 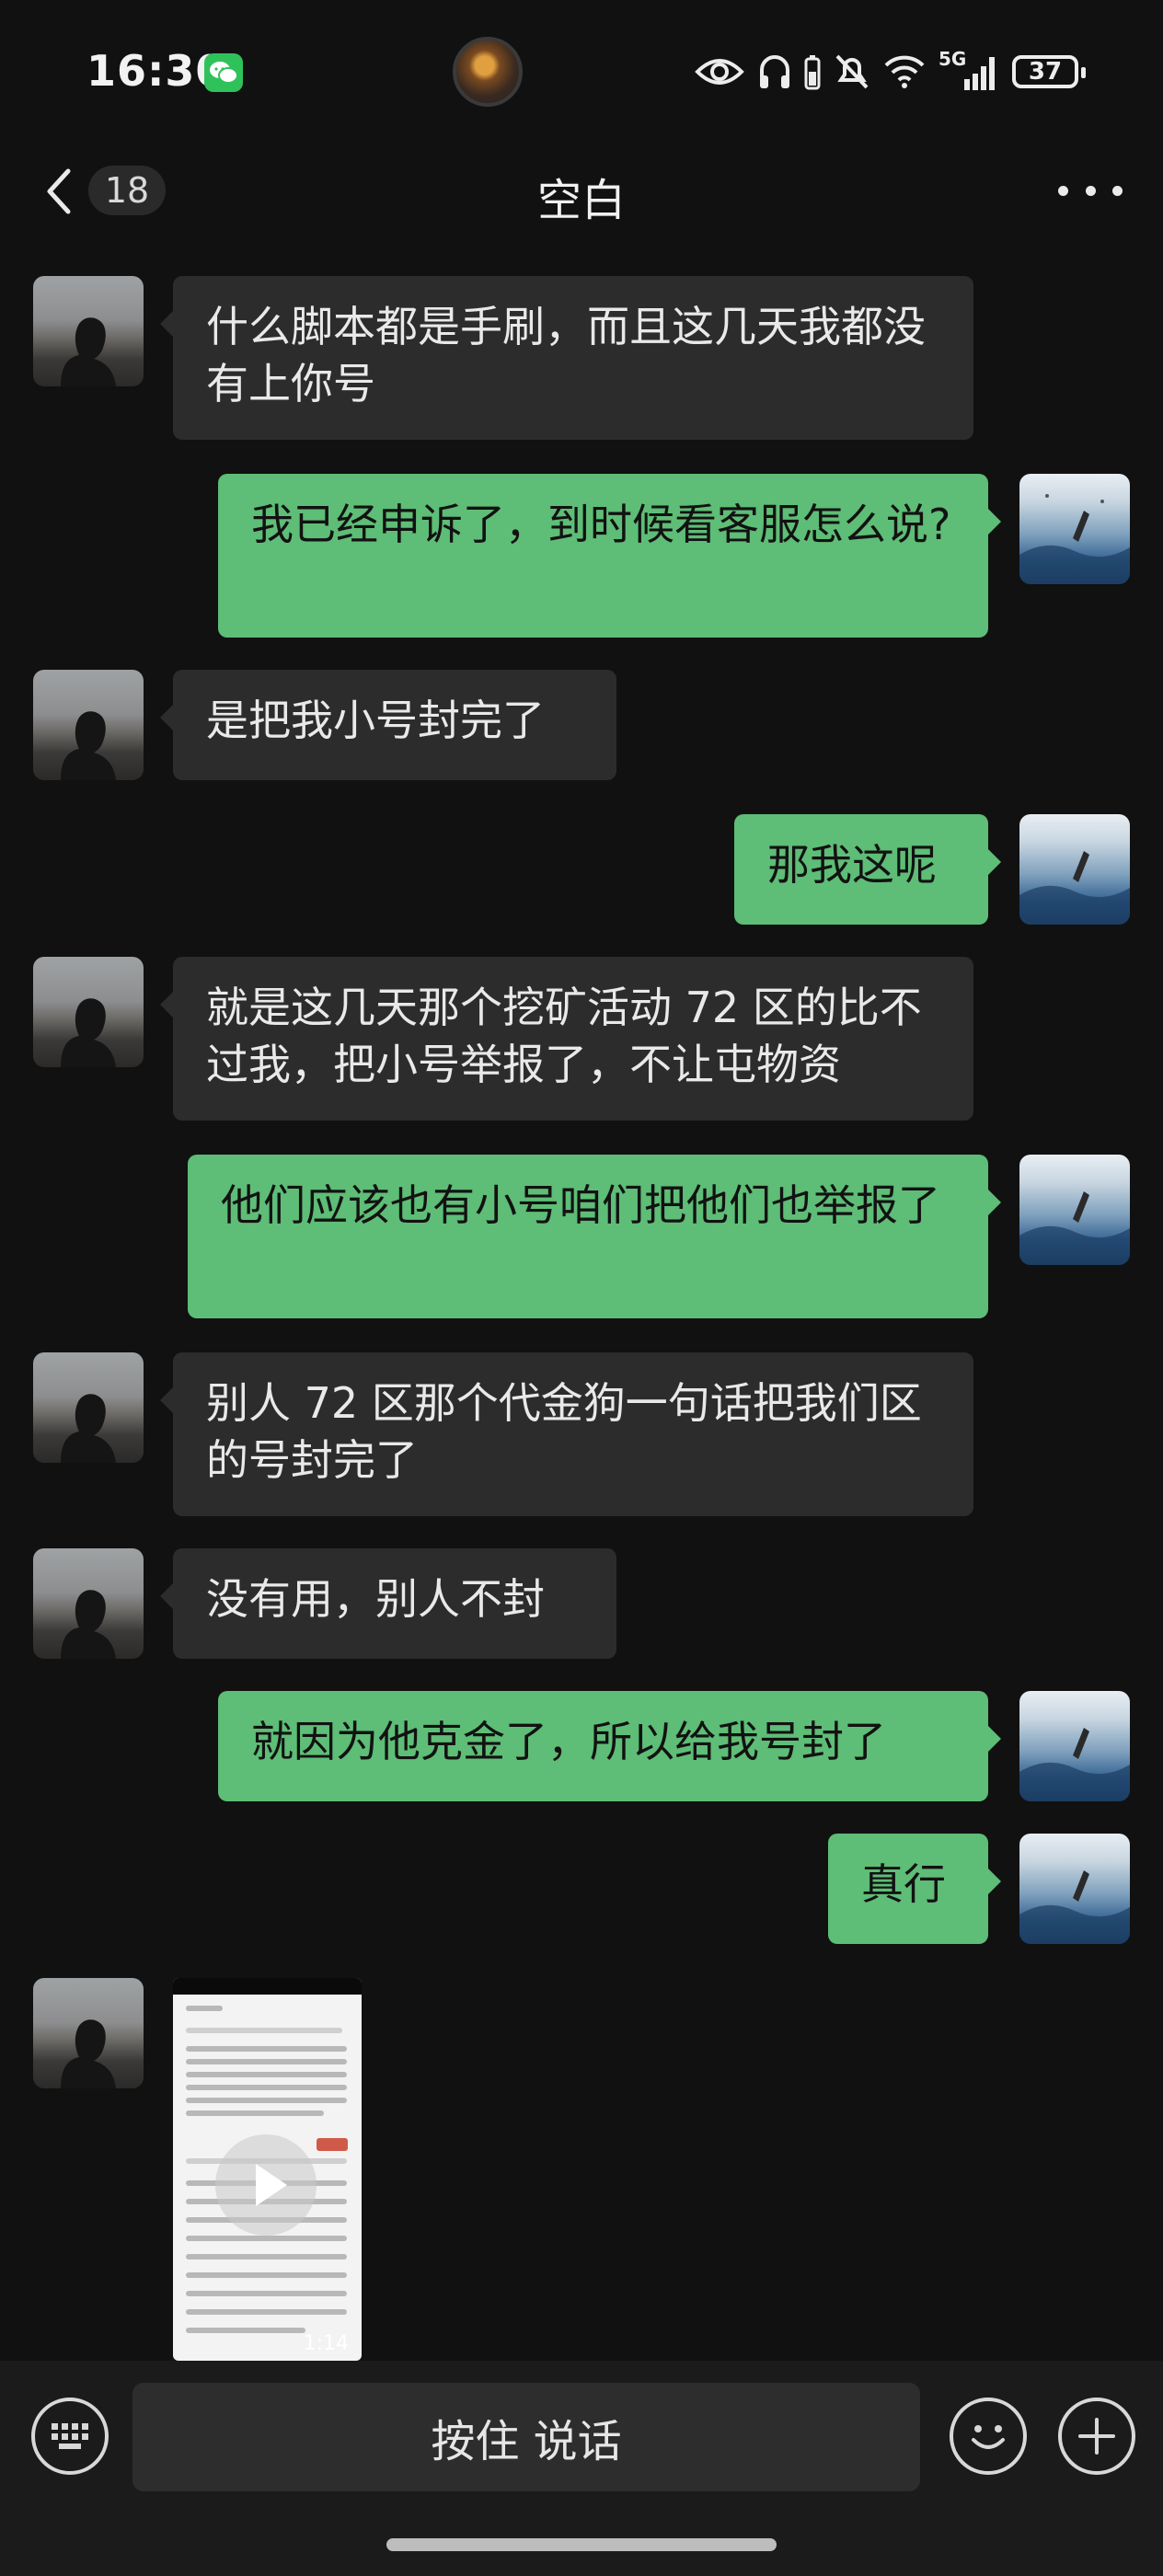 I want to click on signal-icon: 5G, so click(x=968, y=70).